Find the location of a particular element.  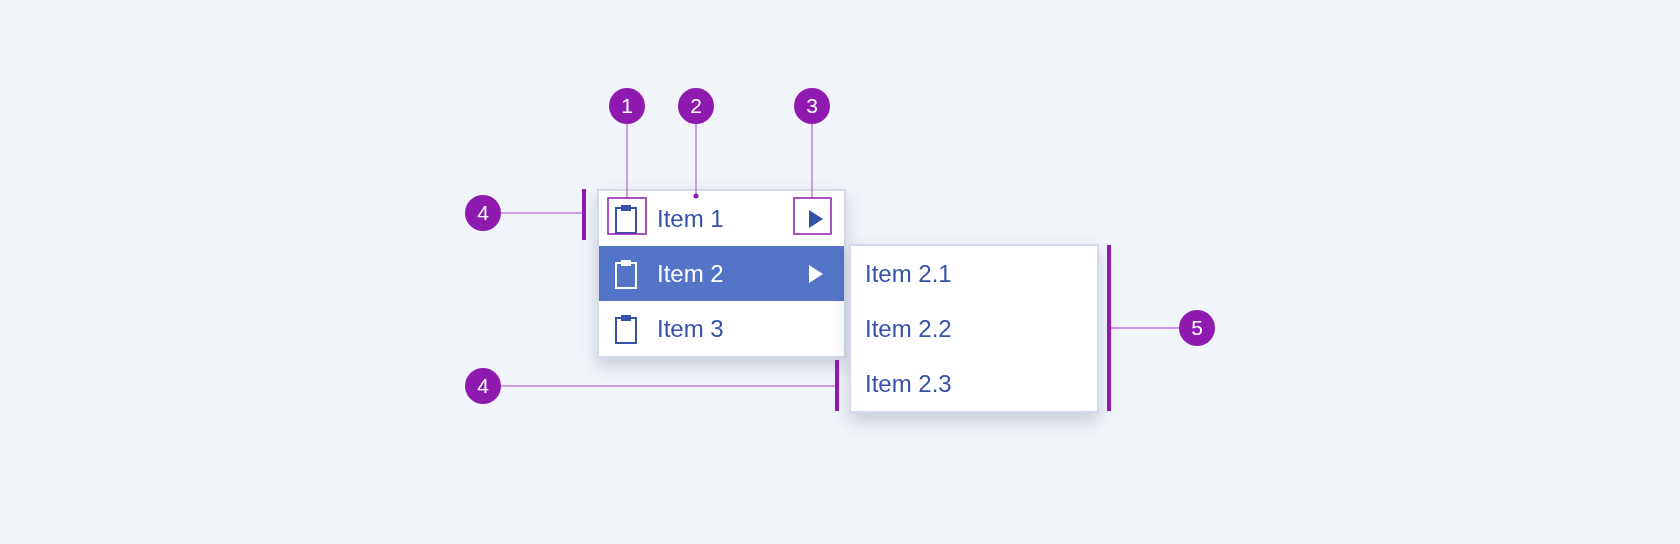

menu-item: Item 3 is located at coordinates (721, 328).